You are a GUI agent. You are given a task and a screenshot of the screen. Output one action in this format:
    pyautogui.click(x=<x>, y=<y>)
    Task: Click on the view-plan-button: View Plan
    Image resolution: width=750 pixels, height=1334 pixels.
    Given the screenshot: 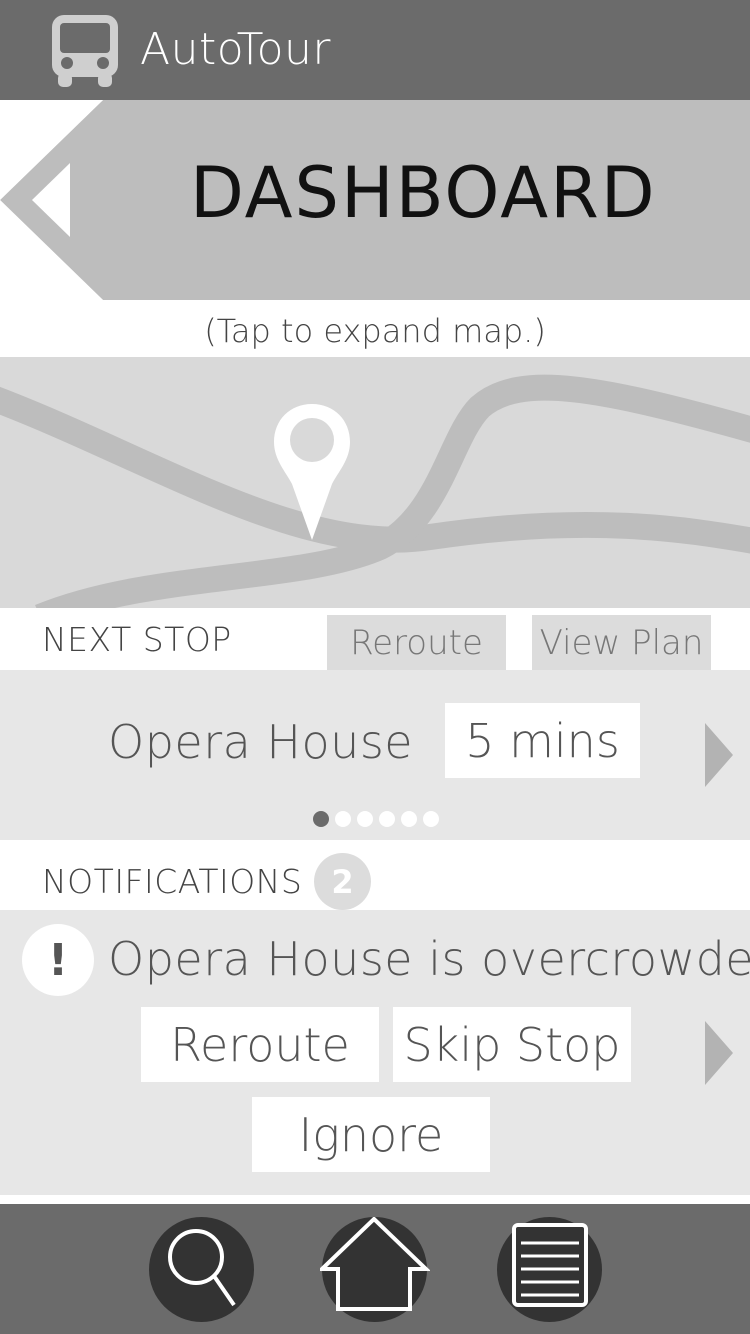 What is the action you would take?
    pyautogui.click(x=621, y=642)
    